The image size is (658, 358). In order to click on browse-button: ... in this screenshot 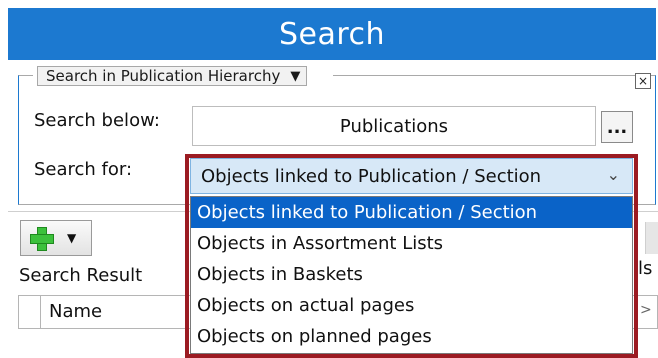, I will do `click(617, 127)`.